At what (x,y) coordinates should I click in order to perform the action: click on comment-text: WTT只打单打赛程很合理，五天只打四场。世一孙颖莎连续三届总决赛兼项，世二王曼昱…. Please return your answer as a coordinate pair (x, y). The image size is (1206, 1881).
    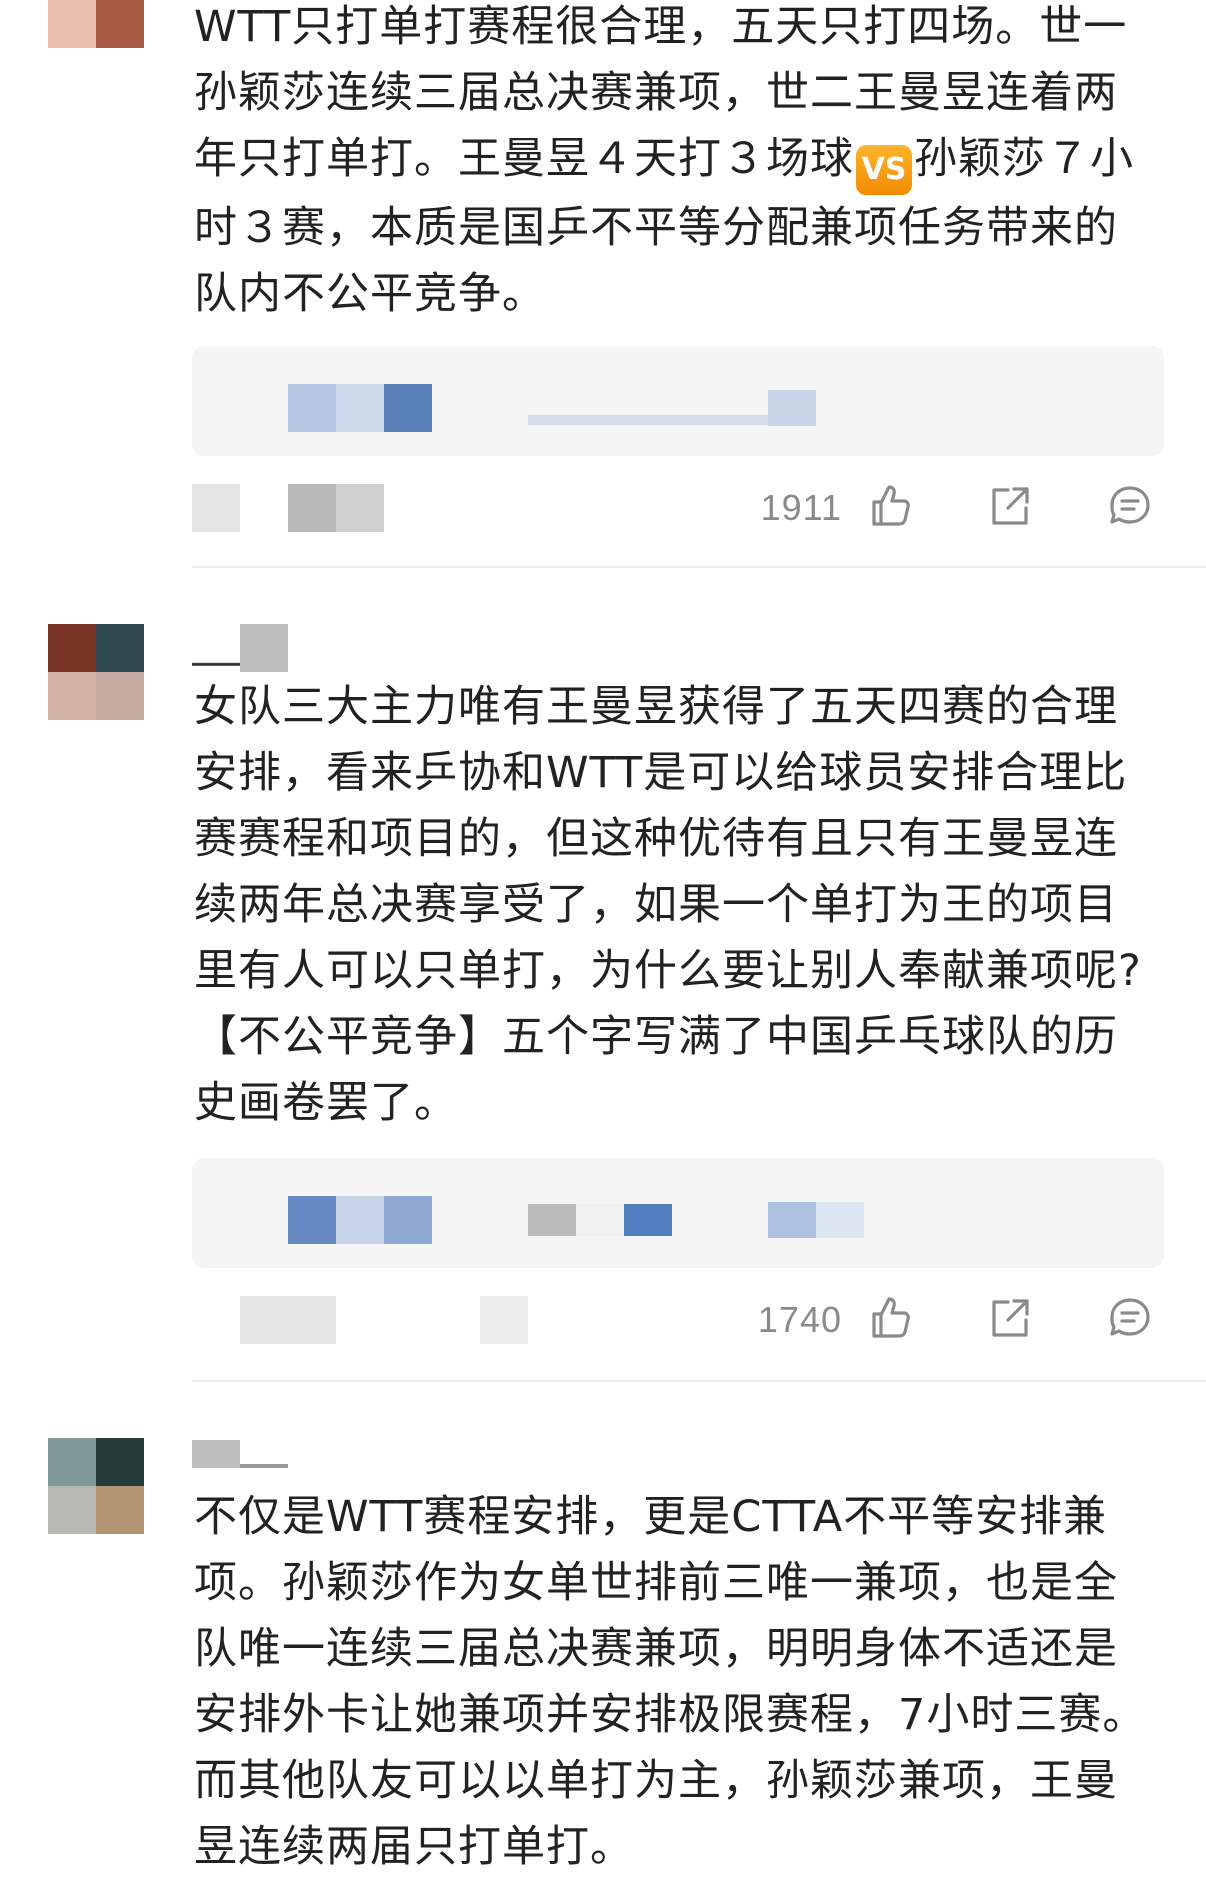
    Looking at the image, I should click on (674, 163).